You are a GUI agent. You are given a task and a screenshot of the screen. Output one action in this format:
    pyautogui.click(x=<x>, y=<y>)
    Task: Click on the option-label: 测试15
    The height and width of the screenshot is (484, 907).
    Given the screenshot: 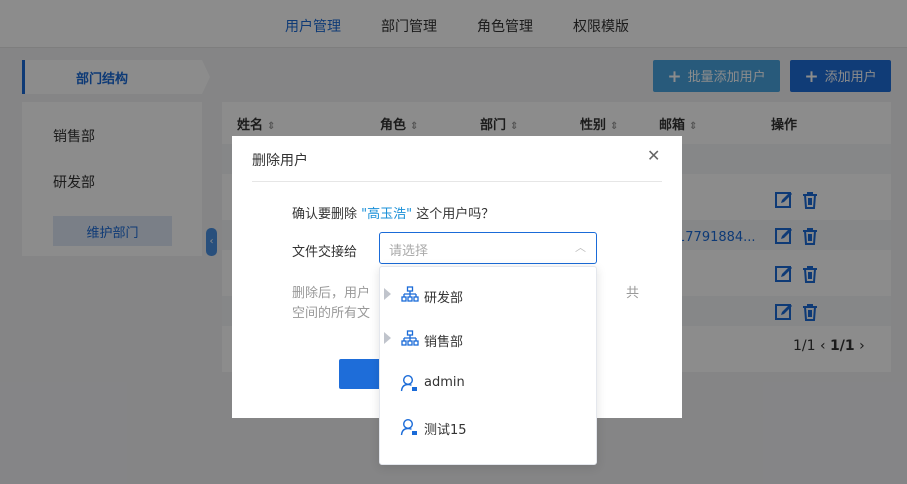 What is the action you would take?
    pyautogui.click(x=445, y=430)
    